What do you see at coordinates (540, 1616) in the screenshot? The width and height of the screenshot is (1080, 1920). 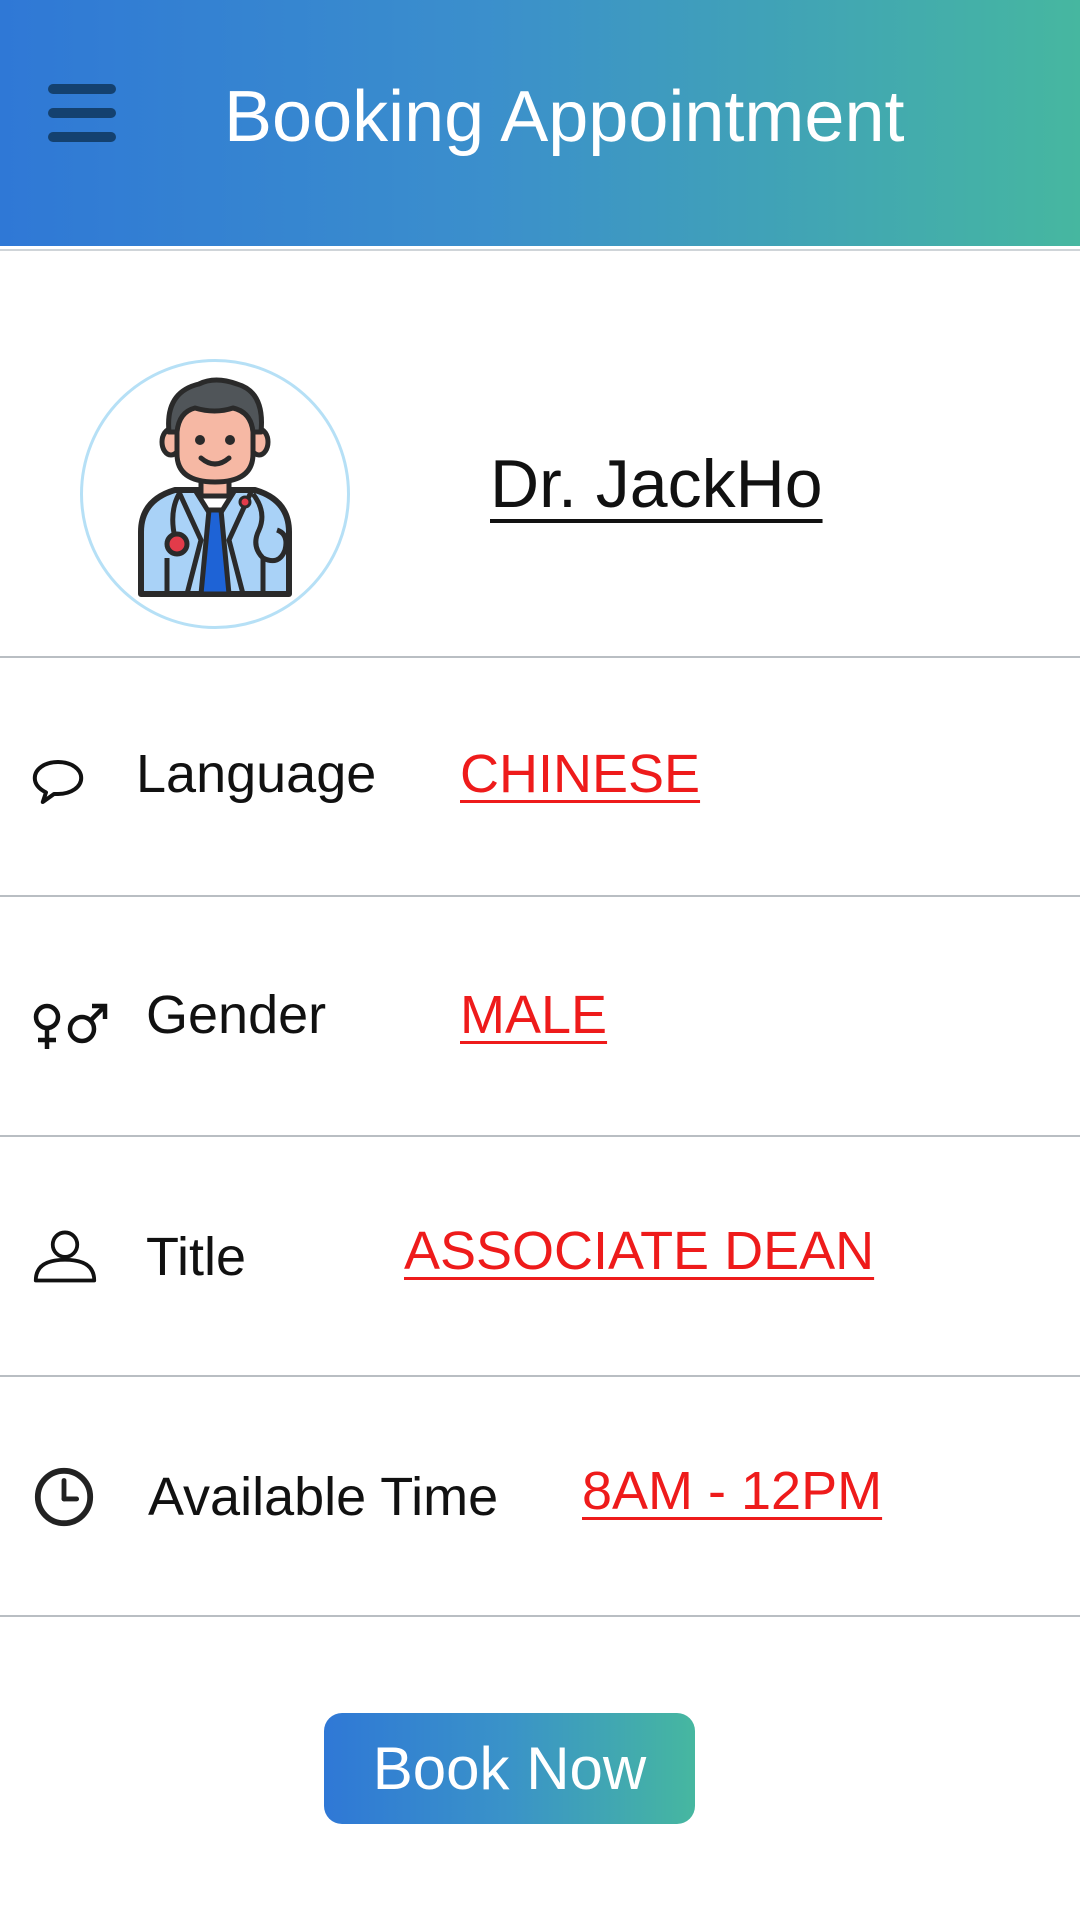 I see `divider` at bounding box center [540, 1616].